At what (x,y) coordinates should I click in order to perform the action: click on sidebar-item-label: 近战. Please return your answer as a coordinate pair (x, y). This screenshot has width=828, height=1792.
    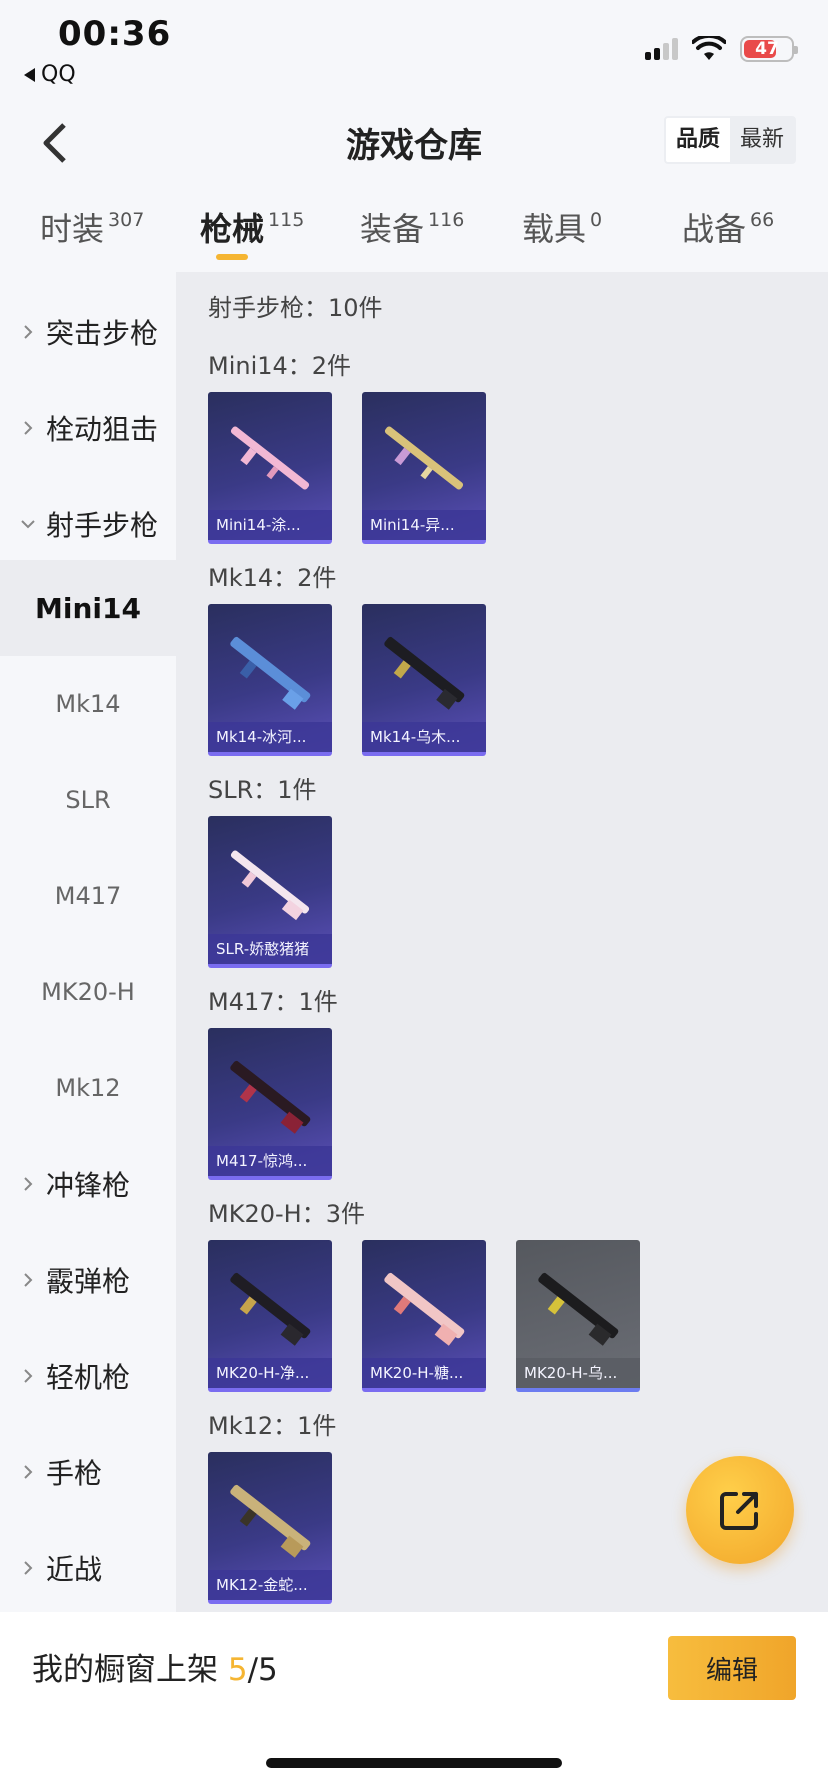
    Looking at the image, I should click on (74, 1569).